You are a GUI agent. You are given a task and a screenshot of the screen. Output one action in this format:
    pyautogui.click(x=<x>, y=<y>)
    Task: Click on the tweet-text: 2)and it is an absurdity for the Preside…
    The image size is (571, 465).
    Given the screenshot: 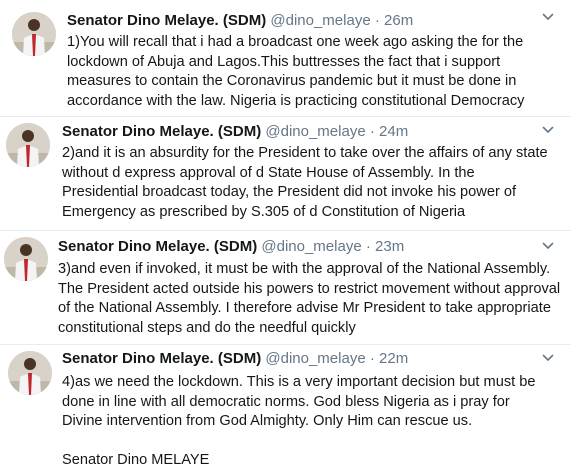 What is the action you would take?
    pyautogui.click(x=307, y=182)
    